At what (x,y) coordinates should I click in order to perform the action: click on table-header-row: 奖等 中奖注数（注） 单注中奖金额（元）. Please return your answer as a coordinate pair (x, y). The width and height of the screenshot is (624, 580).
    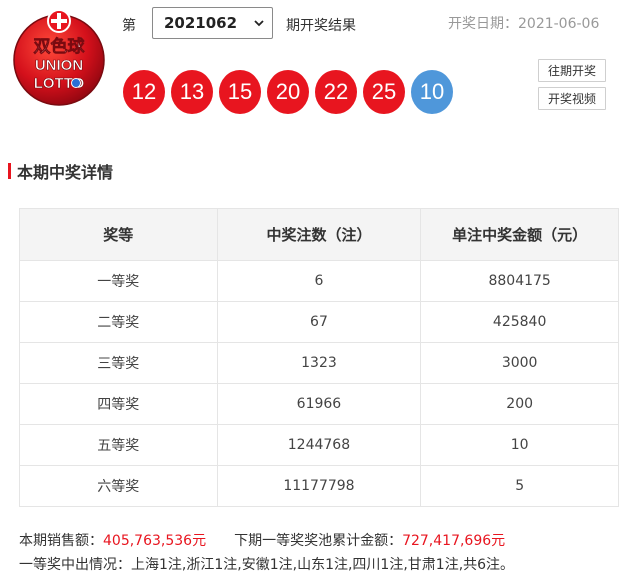
    Looking at the image, I should click on (319, 234).